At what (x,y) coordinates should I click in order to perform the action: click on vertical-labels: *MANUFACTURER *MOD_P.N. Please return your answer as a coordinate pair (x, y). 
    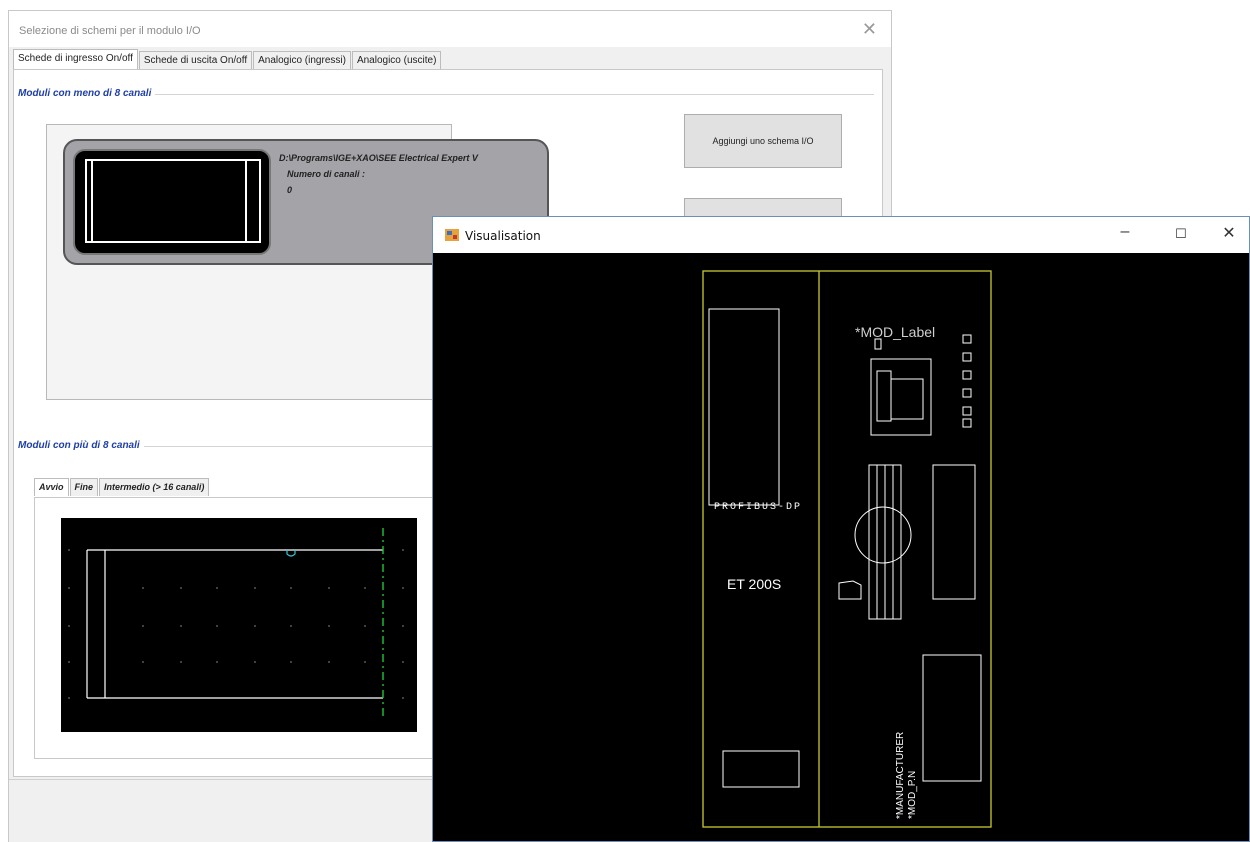
    Looking at the image, I should click on (906, 775).